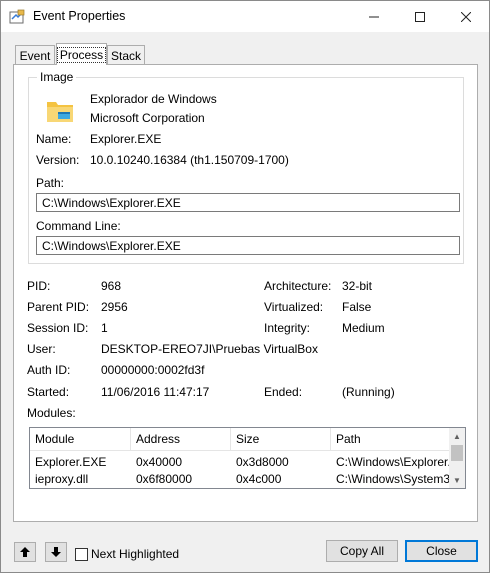 Image resolution: width=490 pixels, height=573 pixels. Describe the element at coordinates (368, 392) in the screenshot. I see `ended-value: (Running)` at that location.